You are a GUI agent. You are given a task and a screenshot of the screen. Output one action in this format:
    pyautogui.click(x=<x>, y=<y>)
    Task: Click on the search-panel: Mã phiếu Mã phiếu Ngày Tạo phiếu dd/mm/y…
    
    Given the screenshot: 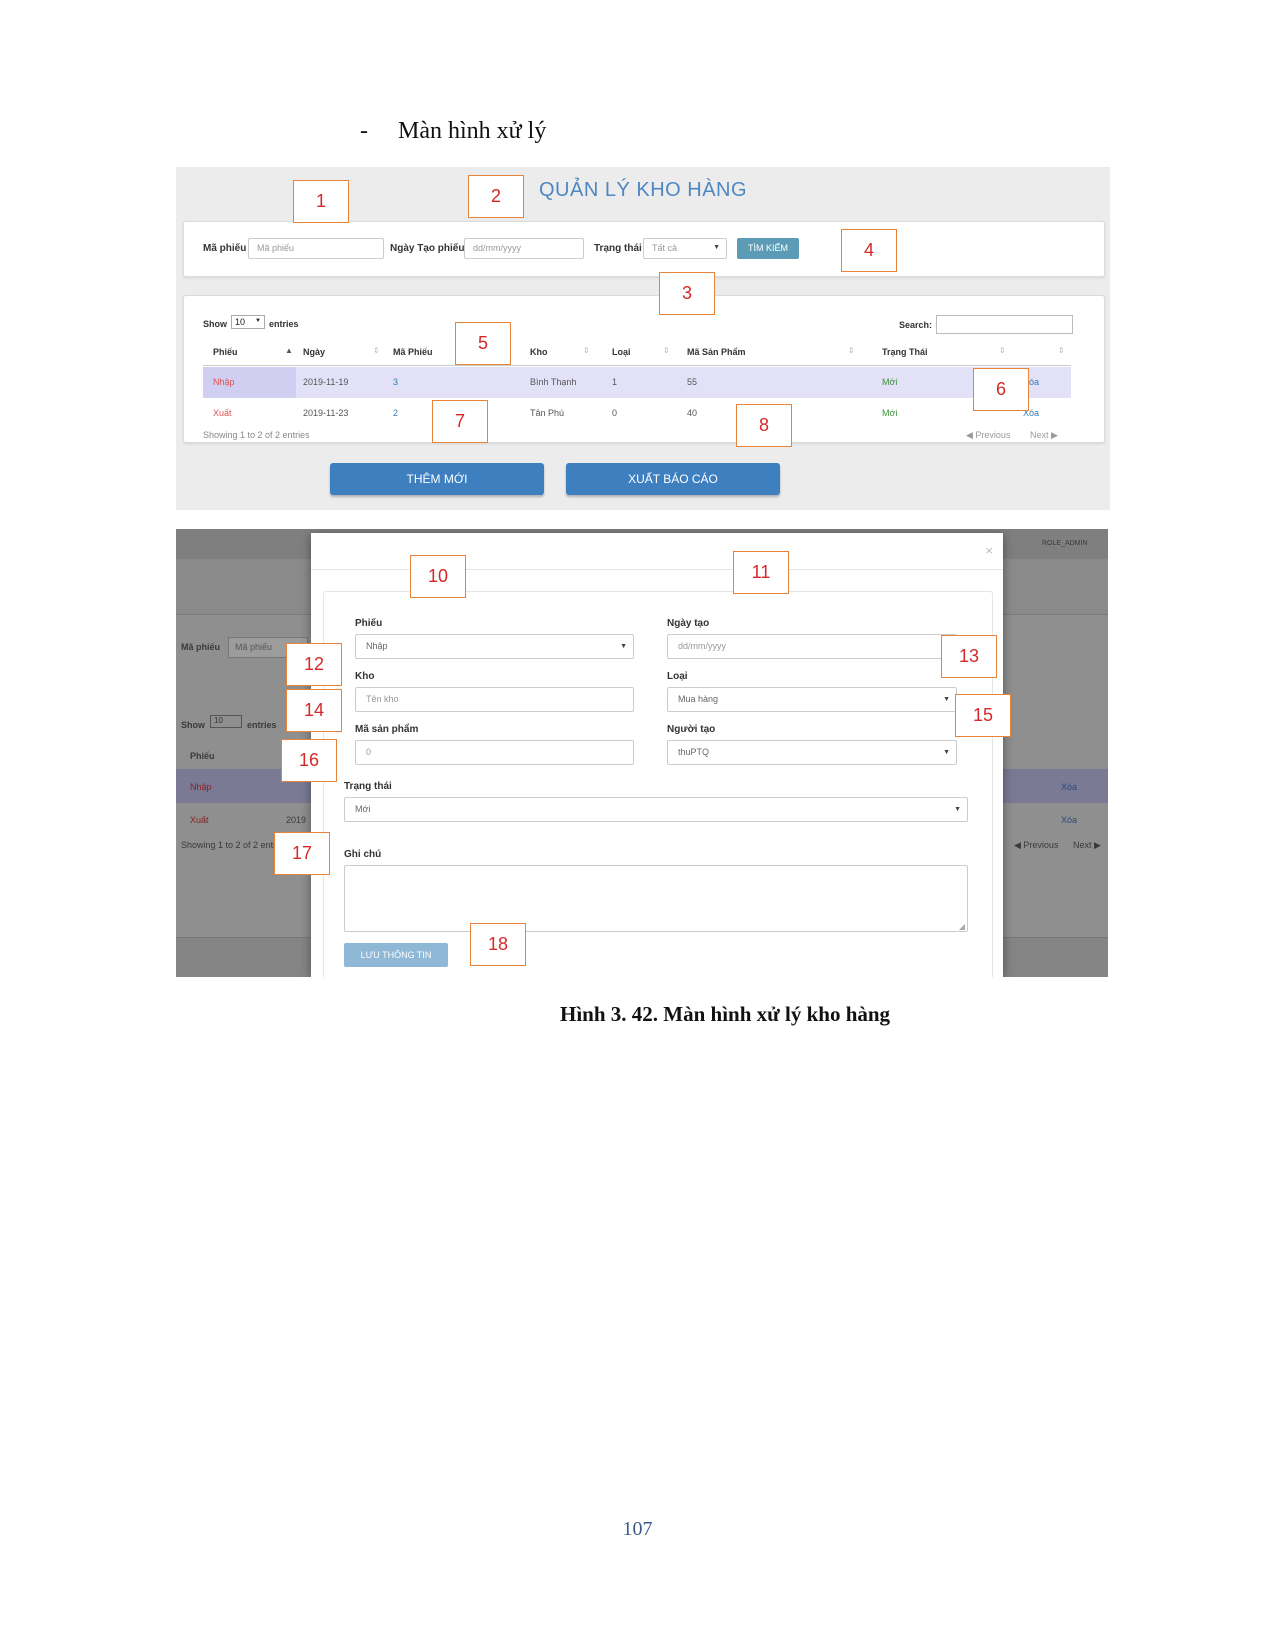 What is the action you would take?
    pyautogui.click(x=644, y=249)
    